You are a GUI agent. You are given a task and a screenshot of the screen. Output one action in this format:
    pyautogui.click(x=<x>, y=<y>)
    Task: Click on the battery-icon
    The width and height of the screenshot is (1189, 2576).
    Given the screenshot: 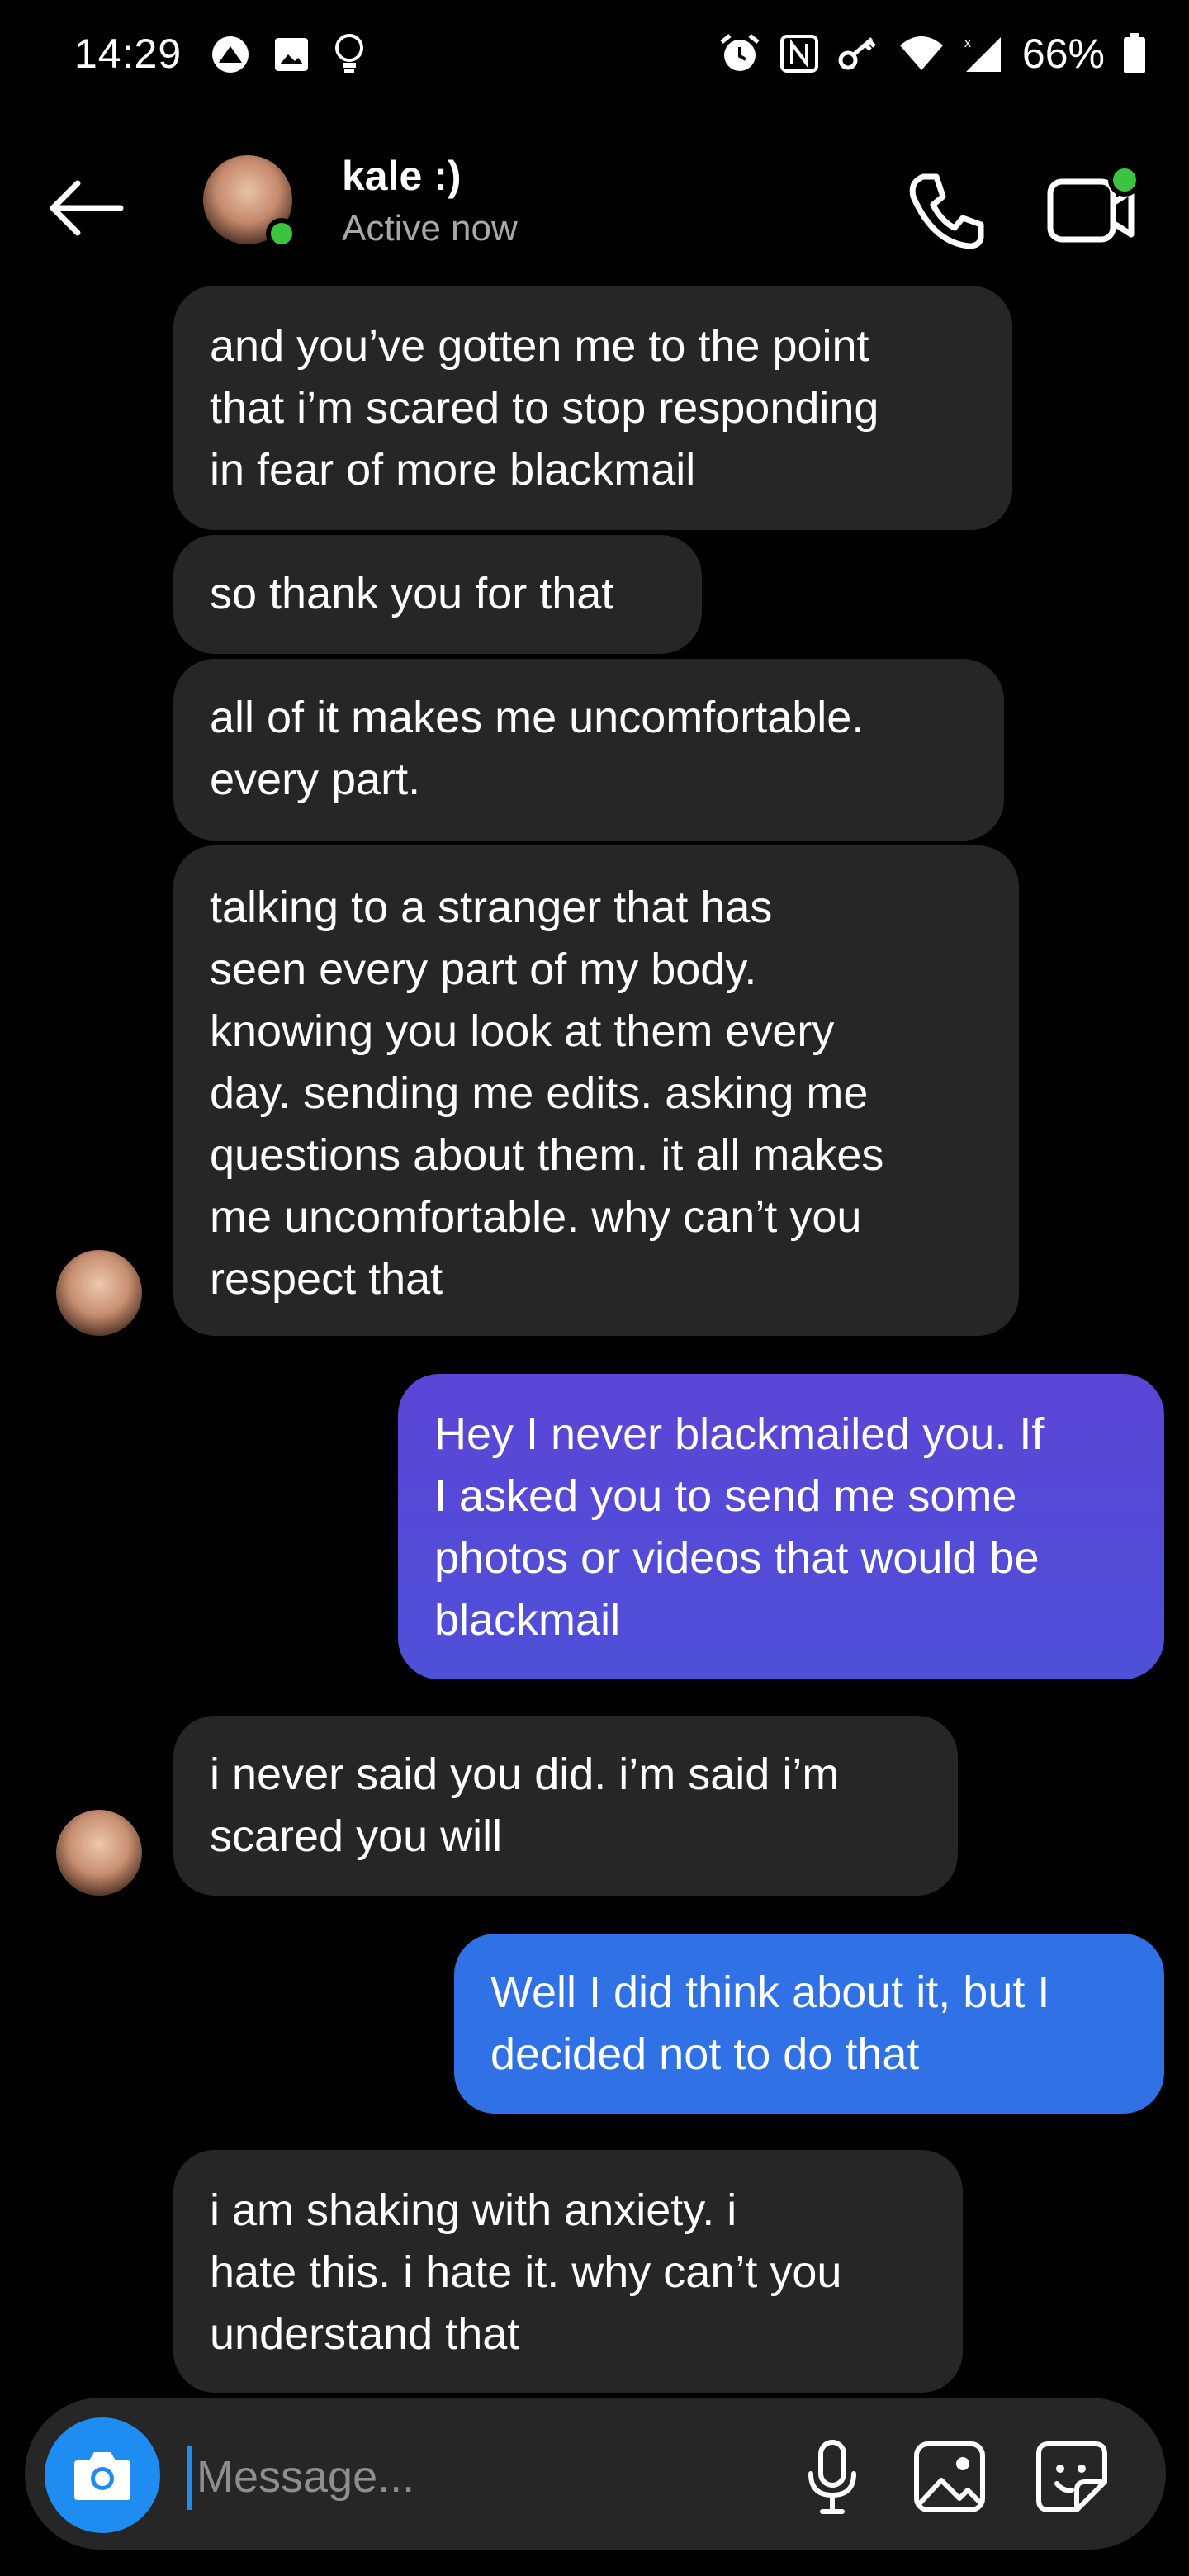 What is the action you would take?
    pyautogui.click(x=1134, y=53)
    